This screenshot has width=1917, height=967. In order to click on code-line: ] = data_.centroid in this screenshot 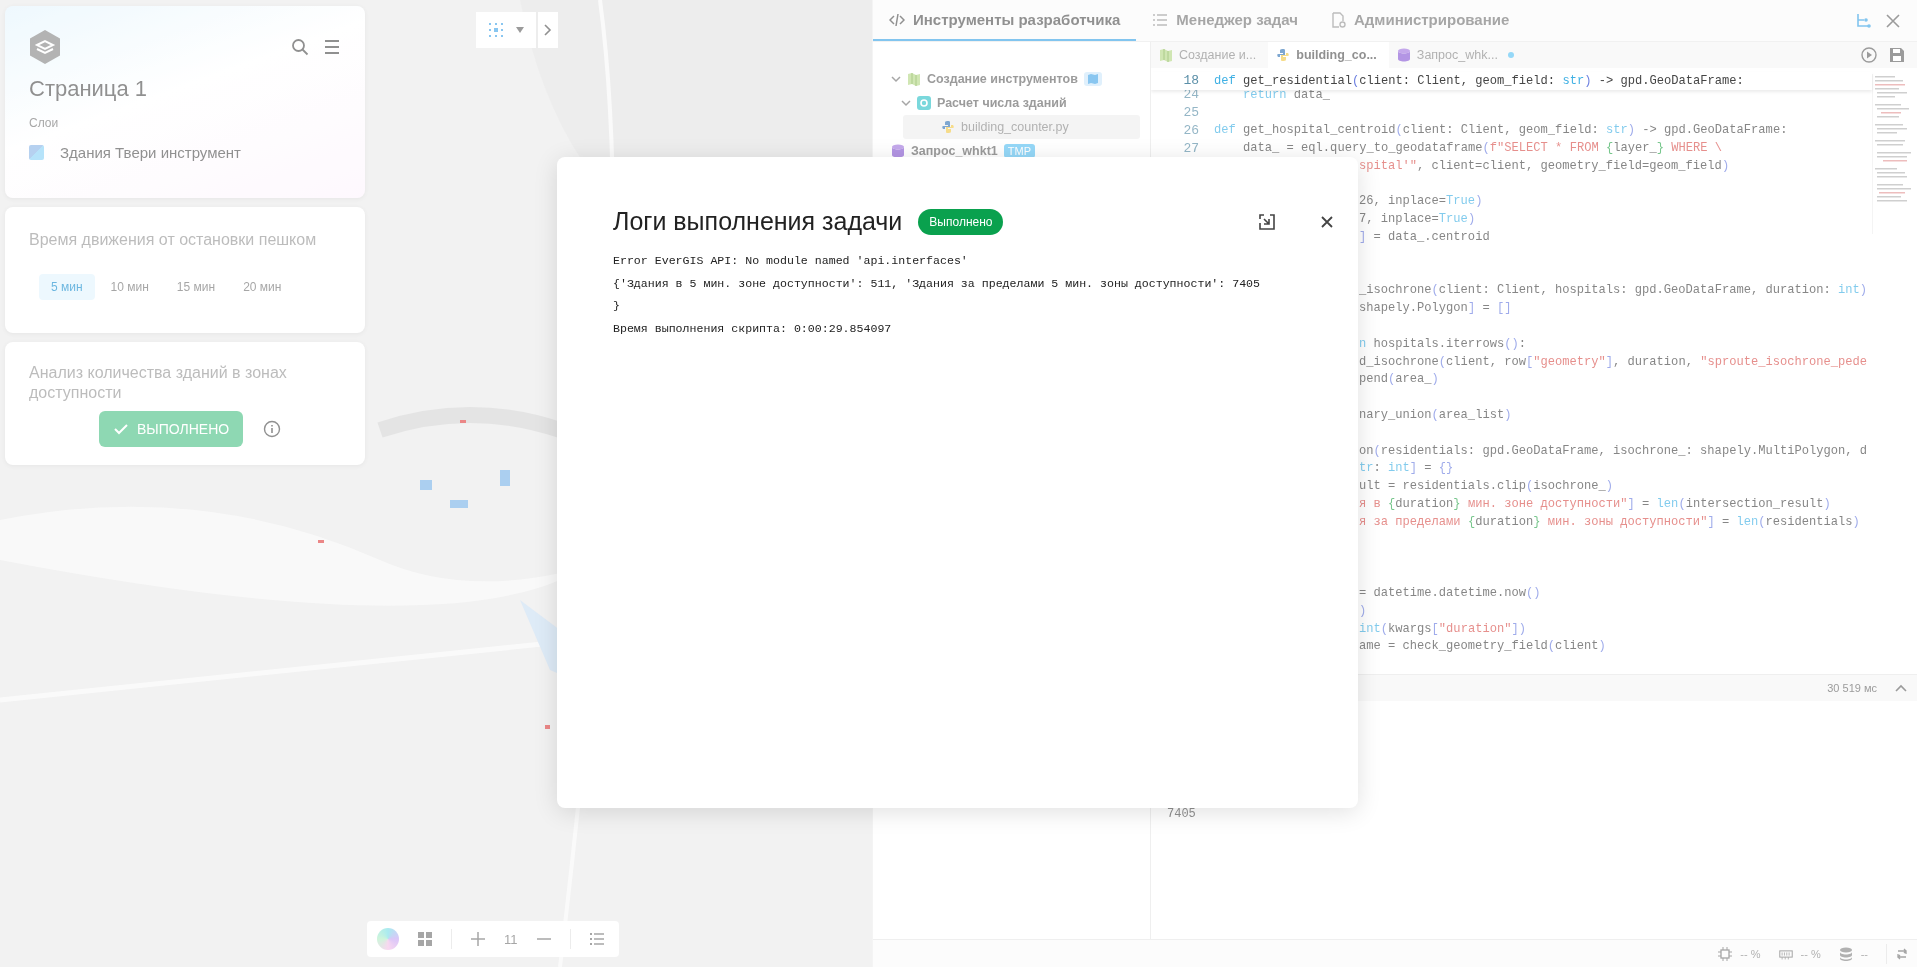, I will do `click(1424, 237)`.